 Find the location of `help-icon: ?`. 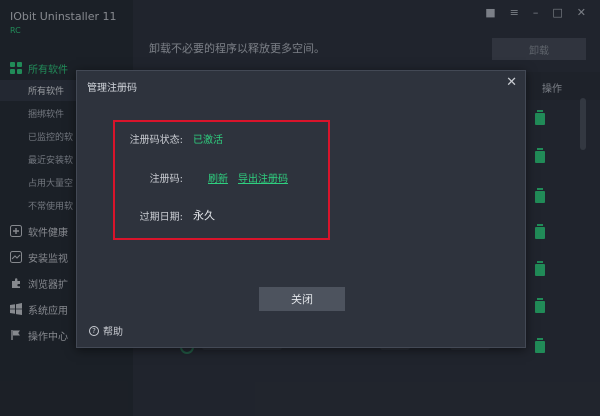

help-icon: ? is located at coordinates (94, 330).